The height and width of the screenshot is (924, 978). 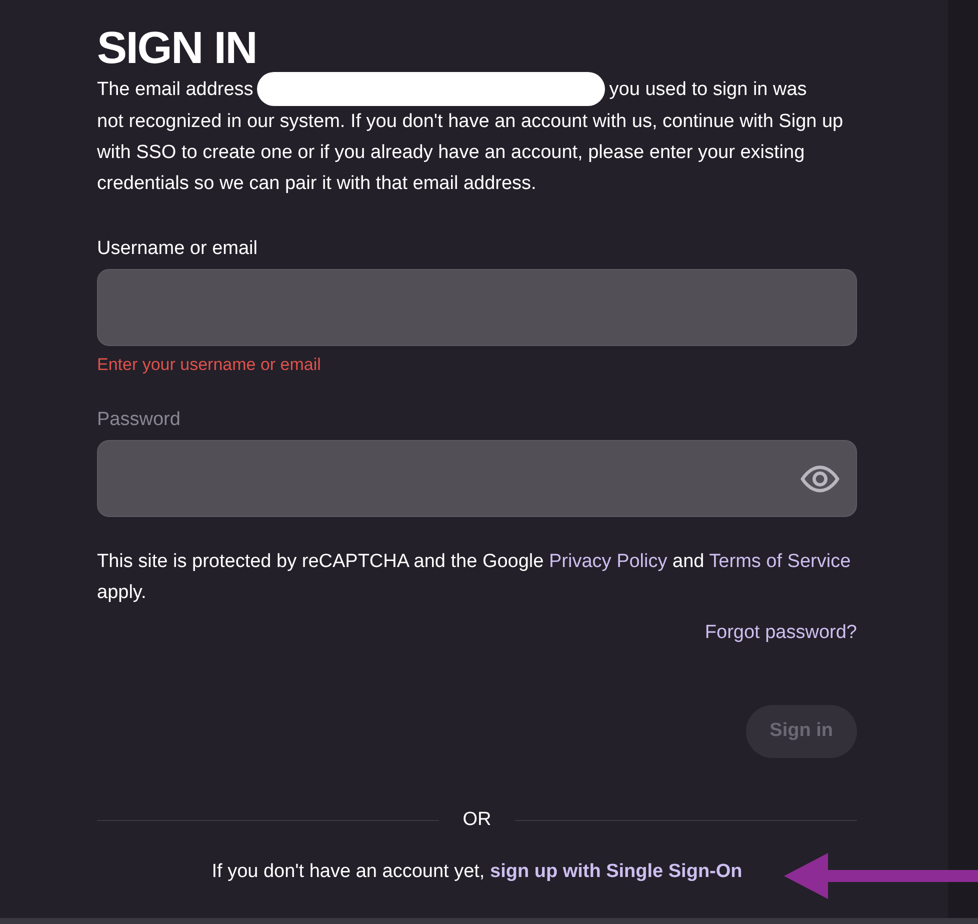 I want to click on field-label: Password, so click(x=139, y=420).